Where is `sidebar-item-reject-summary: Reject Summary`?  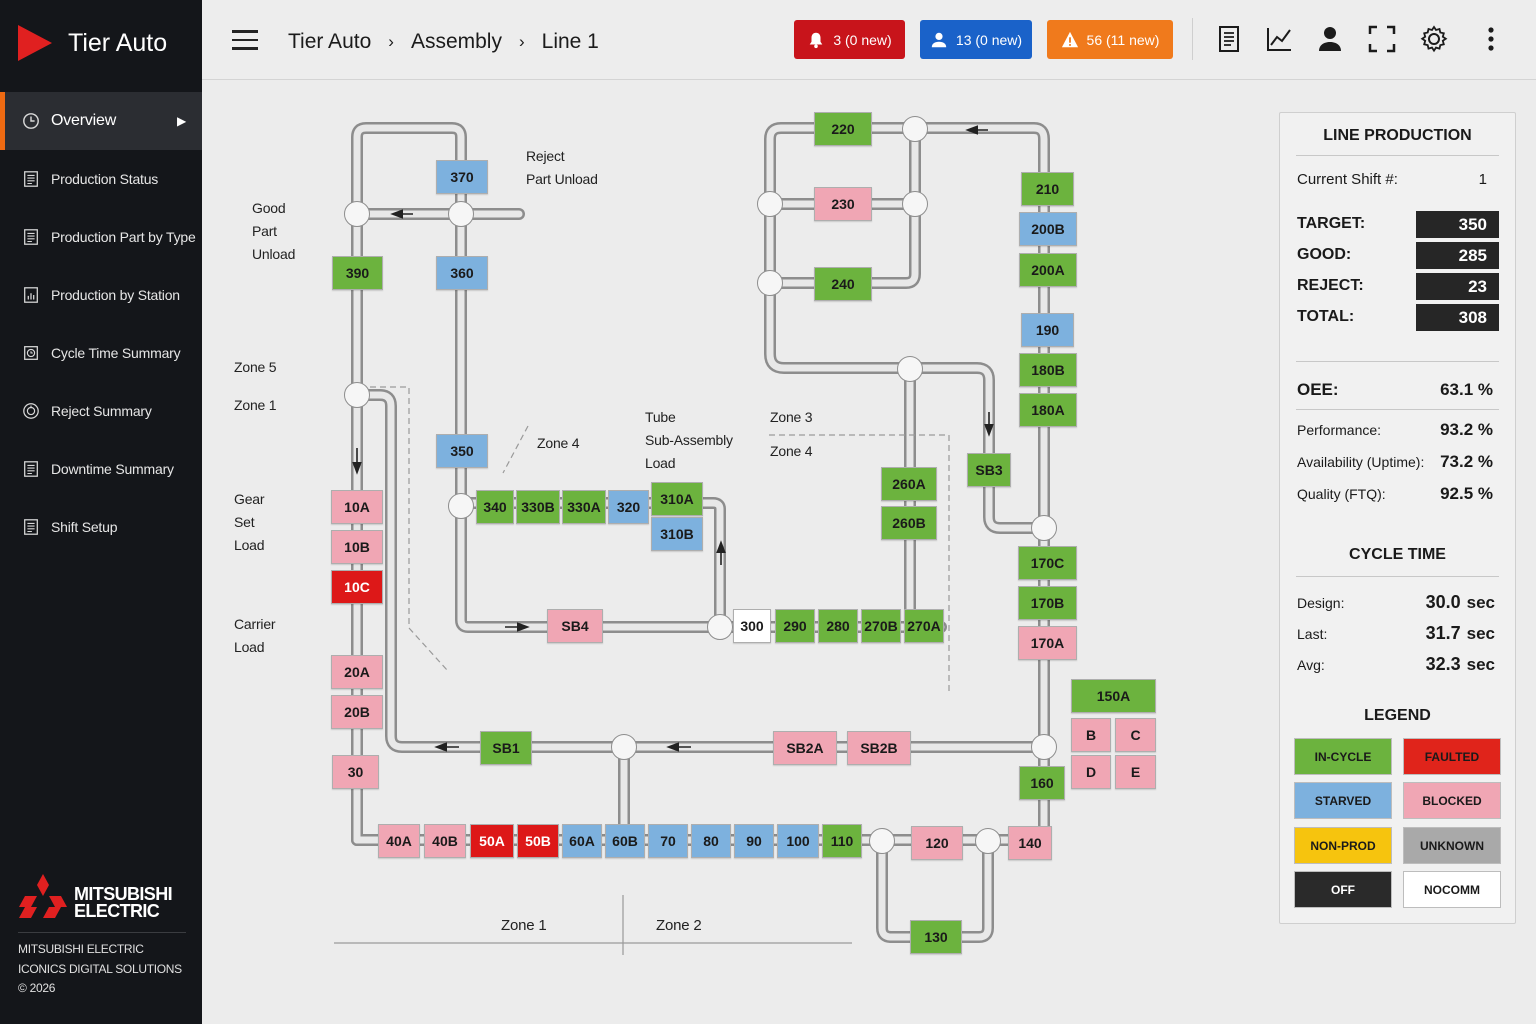 sidebar-item-reject-summary: Reject Summary is located at coordinates (101, 411).